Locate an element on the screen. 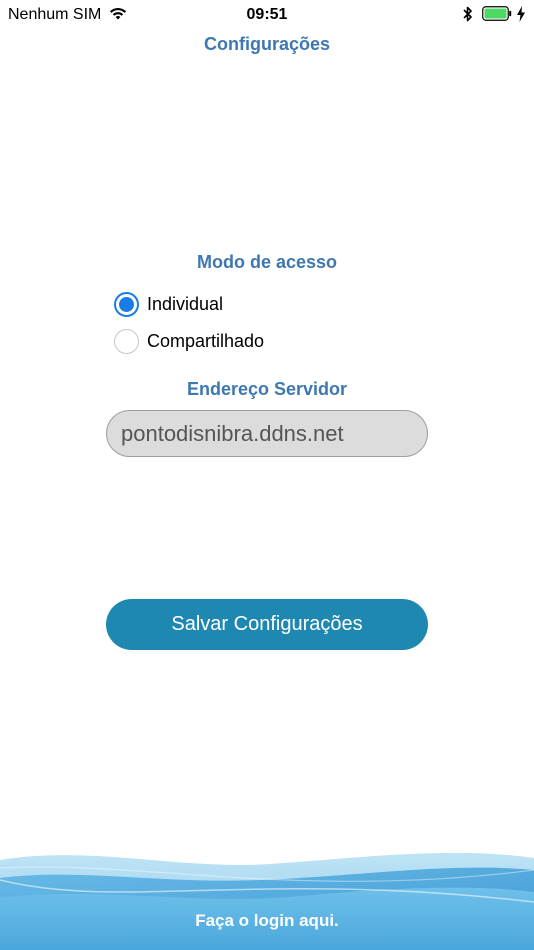 This screenshot has width=534, height=950. radio-option-compartilhado: Compartilhado is located at coordinates (189, 341).